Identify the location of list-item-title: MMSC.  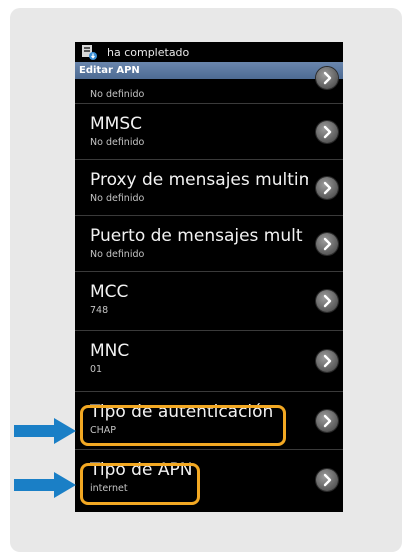
(116, 124).